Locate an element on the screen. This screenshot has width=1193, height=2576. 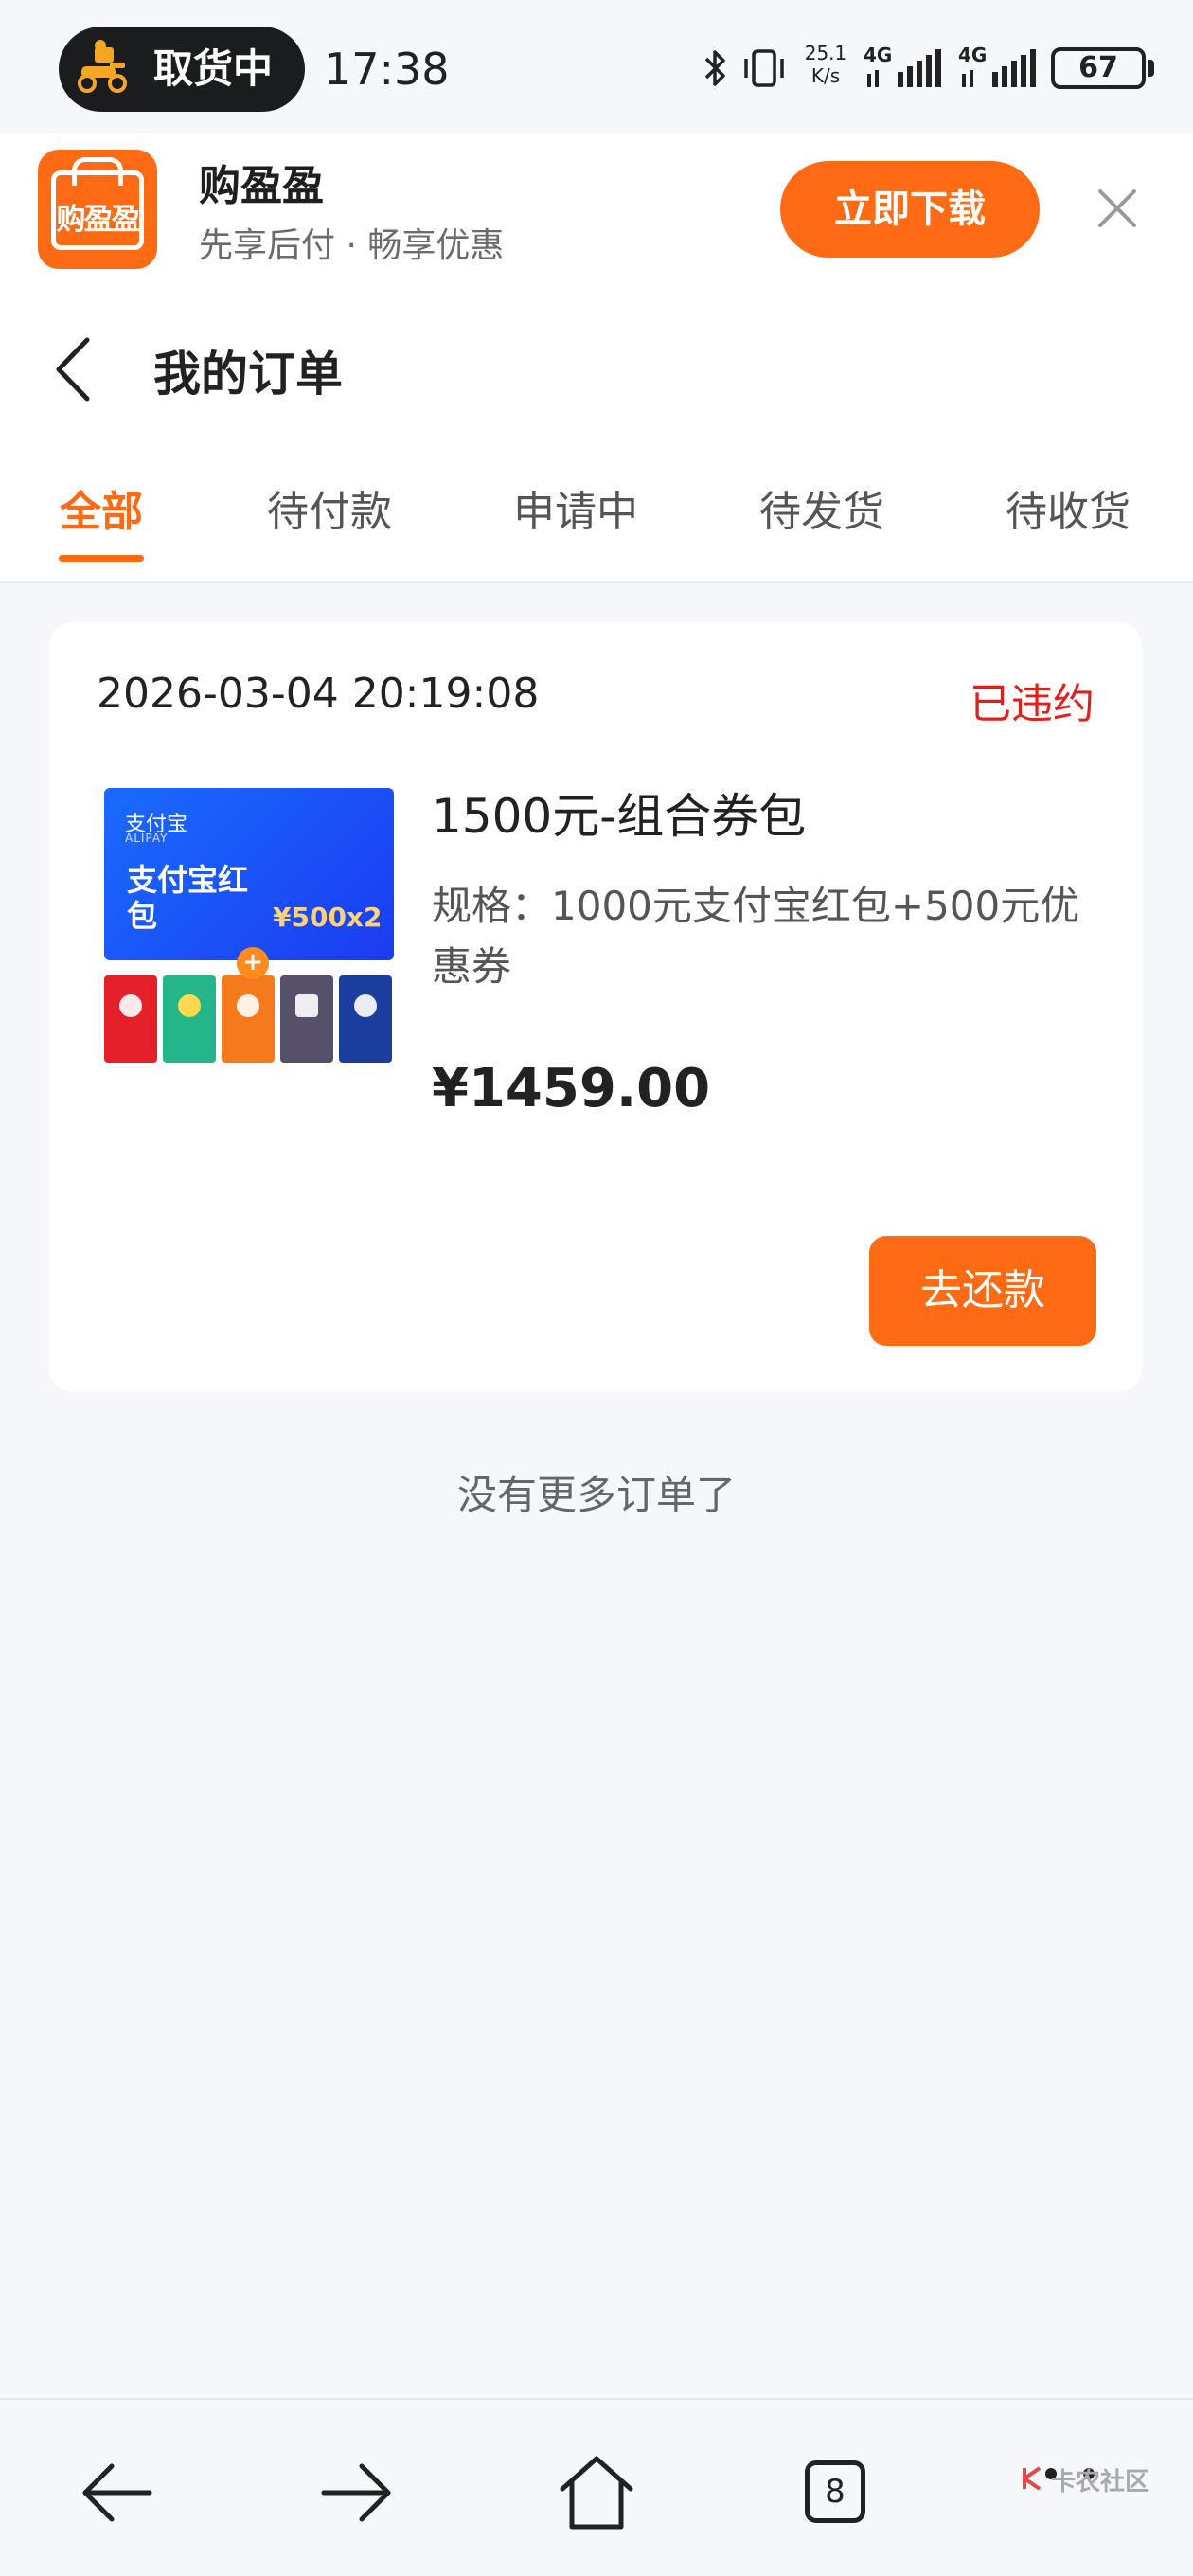
tab-pending-receipt: 待收货 is located at coordinates (1068, 521).